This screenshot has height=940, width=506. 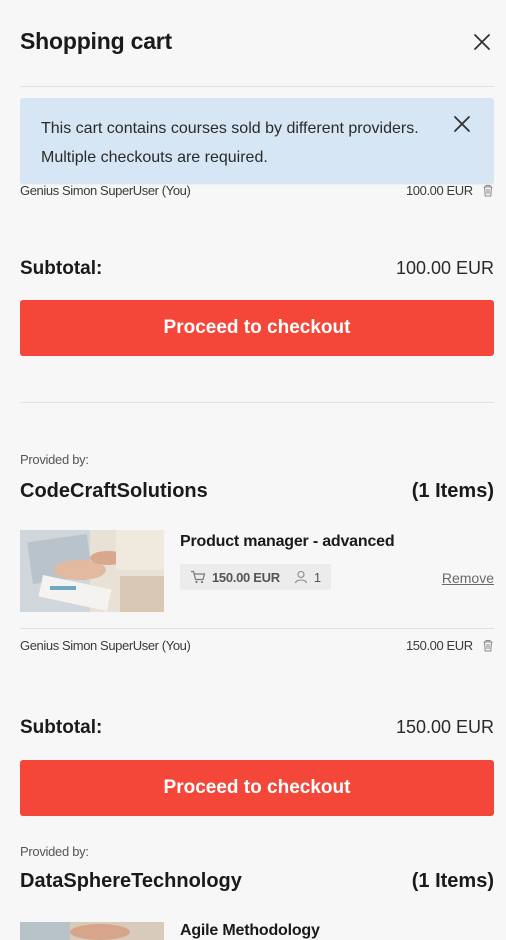 I want to click on close-cart-button, so click(x=482, y=42).